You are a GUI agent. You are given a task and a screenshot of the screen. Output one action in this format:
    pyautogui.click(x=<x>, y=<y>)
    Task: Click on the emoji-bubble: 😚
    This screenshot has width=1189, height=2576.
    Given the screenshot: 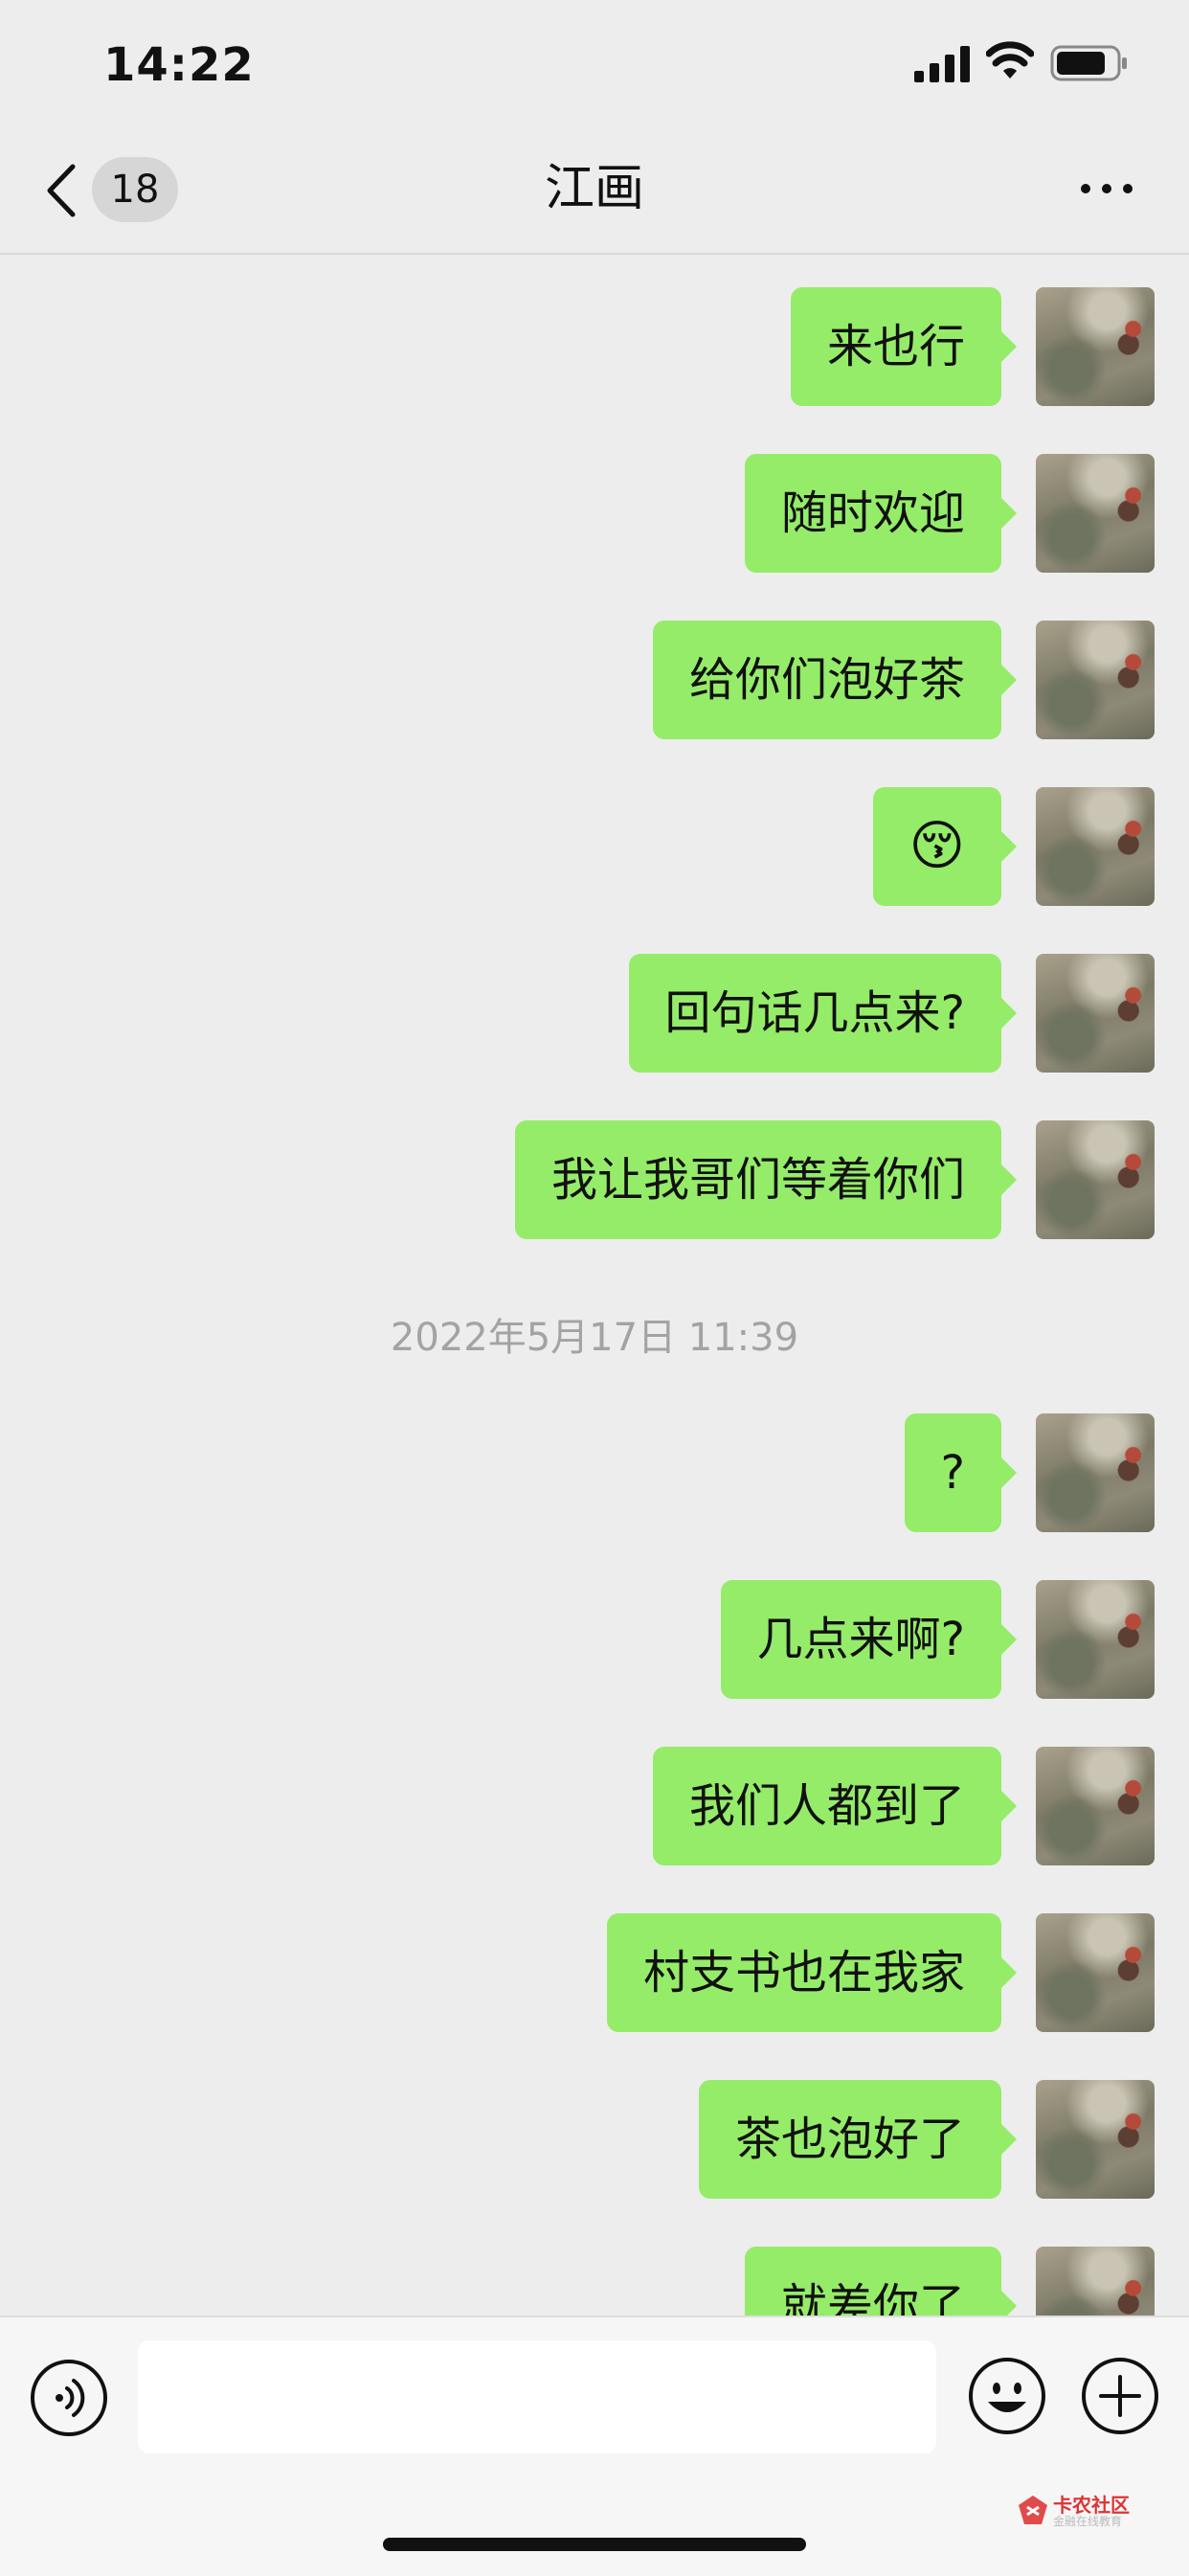 What is the action you would take?
    pyautogui.click(x=945, y=846)
    